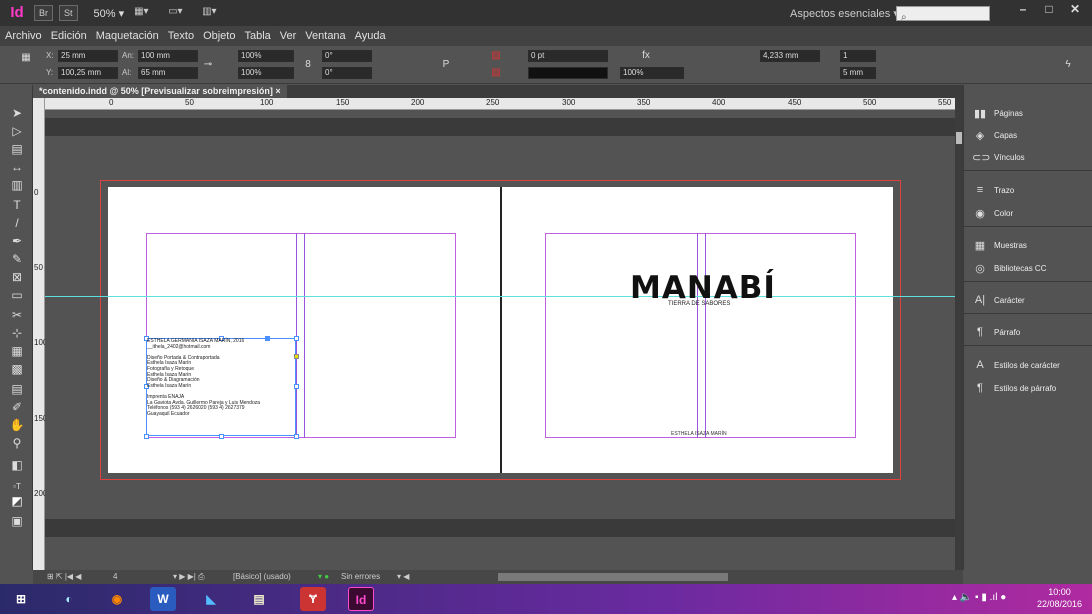 The width and height of the screenshot is (1092, 614). What do you see at coordinates (17, 425) in the screenshot?
I see `hand-tool-icon: ✋` at bounding box center [17, 425].